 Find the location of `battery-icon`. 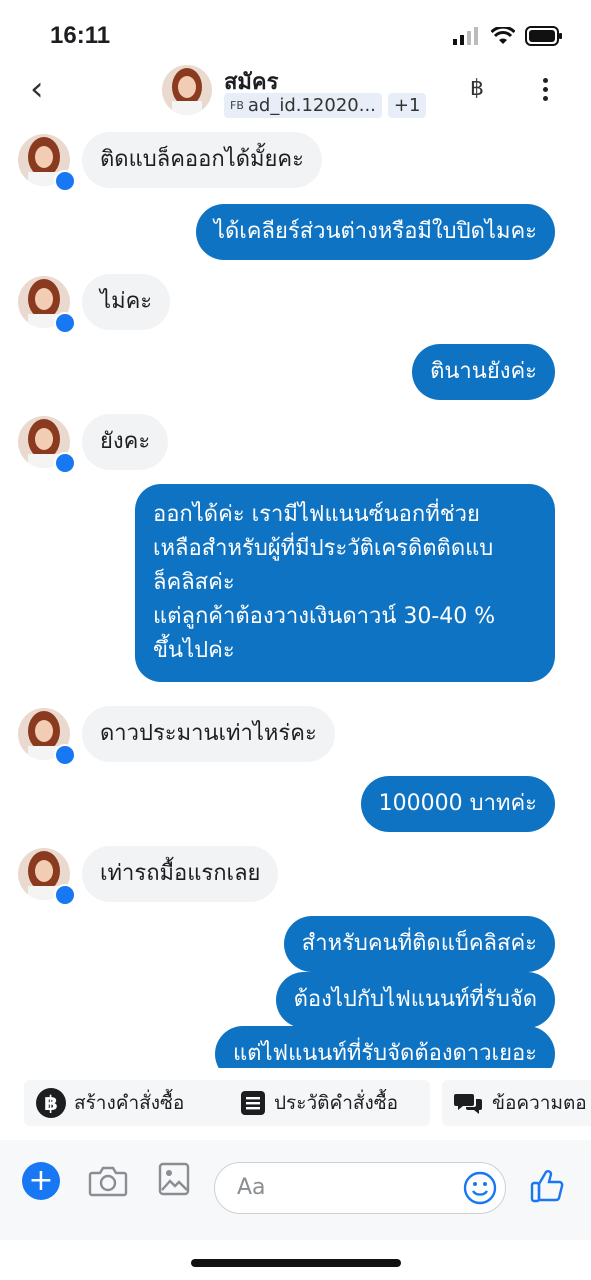

battery-icon is located at coordinates (543, 36).